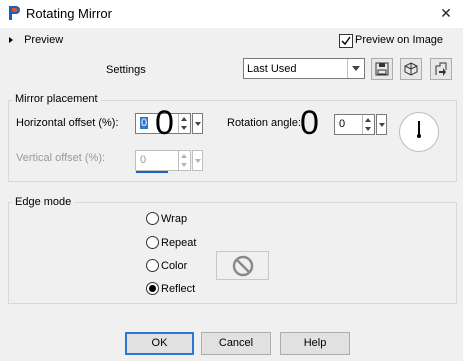 Image resolution: width=463 pixels, height=361 pixels. I want to click on save-preset-icon, so click(382, 69).